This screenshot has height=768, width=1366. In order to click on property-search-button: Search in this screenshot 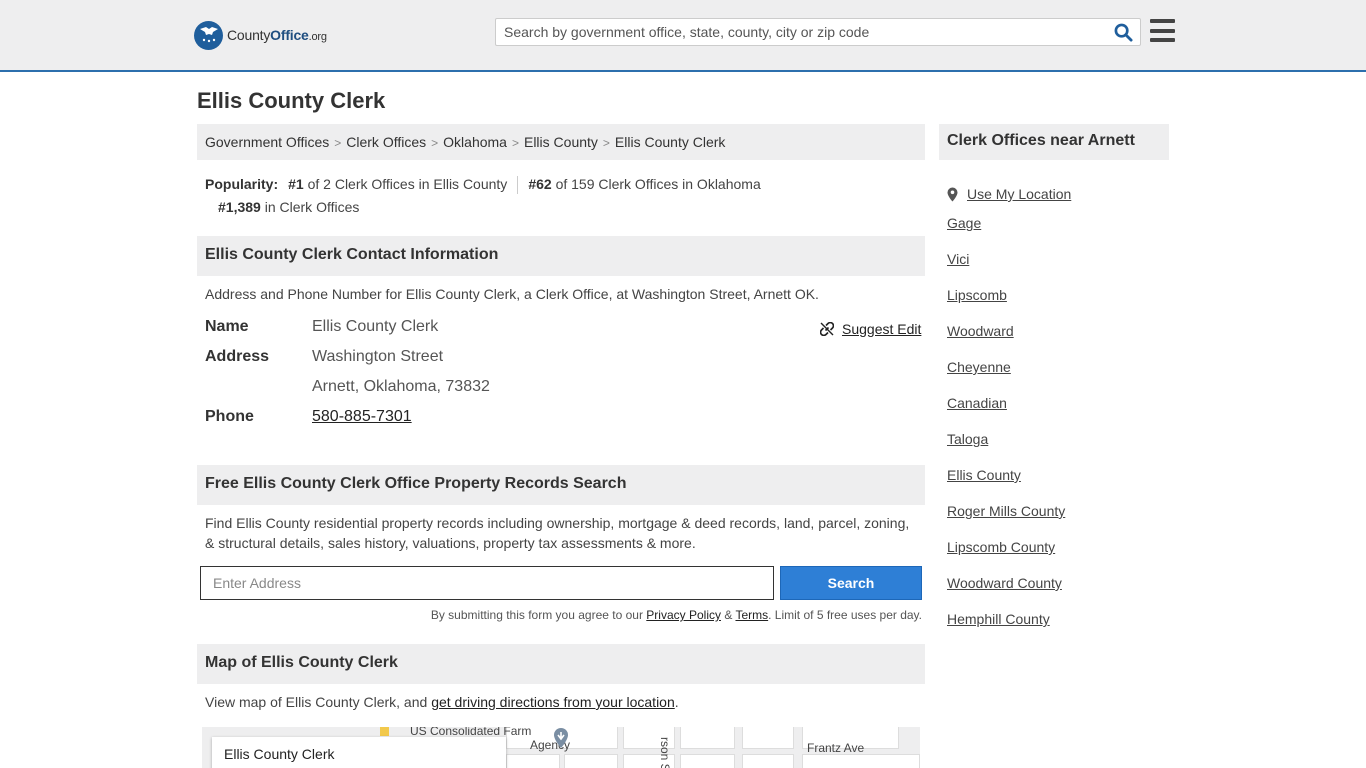, I will do `click(851, 583)`.